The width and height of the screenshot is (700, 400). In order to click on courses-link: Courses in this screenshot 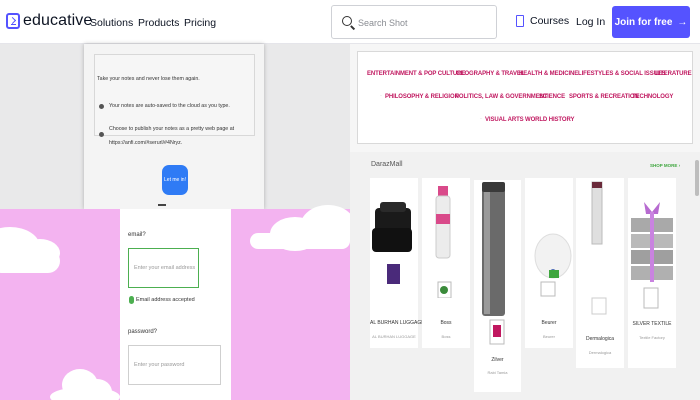, I will do `click(542, 21)`.